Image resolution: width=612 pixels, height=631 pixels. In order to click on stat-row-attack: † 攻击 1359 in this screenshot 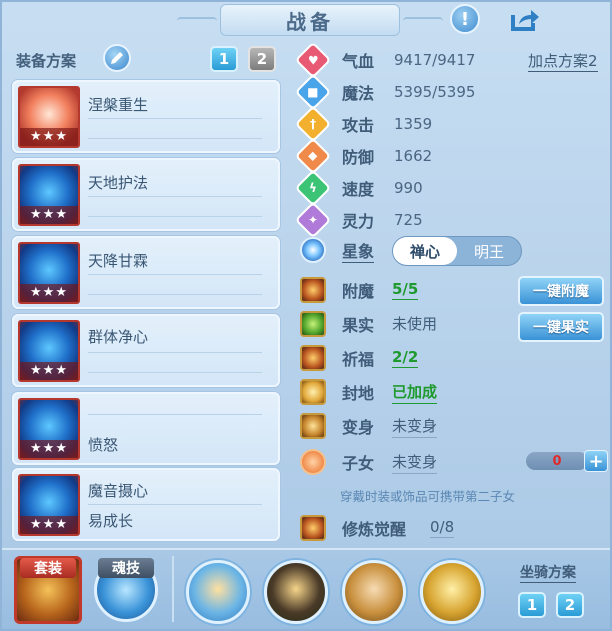, I will do `click(363, 124)`.